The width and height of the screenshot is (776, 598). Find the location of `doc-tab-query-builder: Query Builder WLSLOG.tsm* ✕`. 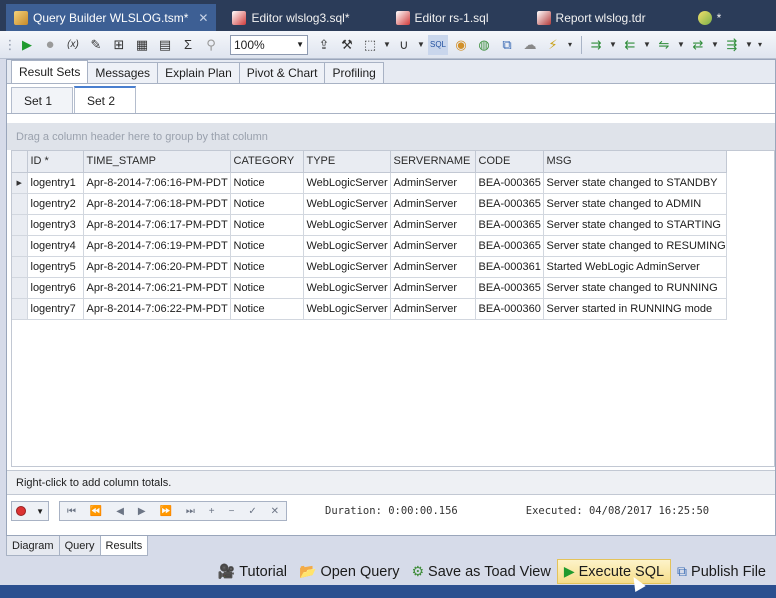

doc-tab-query-builder: Query Builder WLSLOG.tsm* ✕ is located at coordinates (111, 17).